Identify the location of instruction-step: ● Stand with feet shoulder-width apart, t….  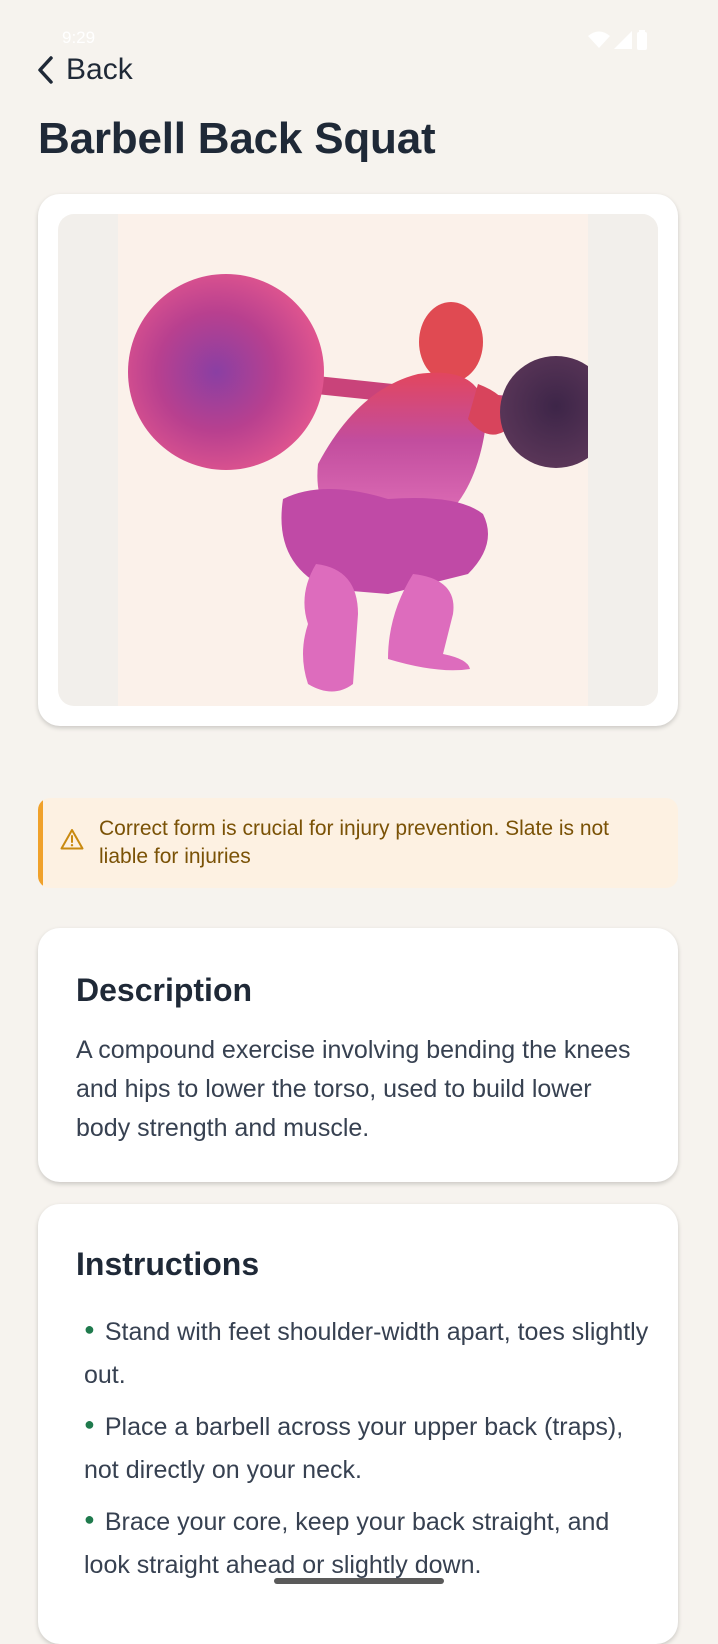
(369, 1352).